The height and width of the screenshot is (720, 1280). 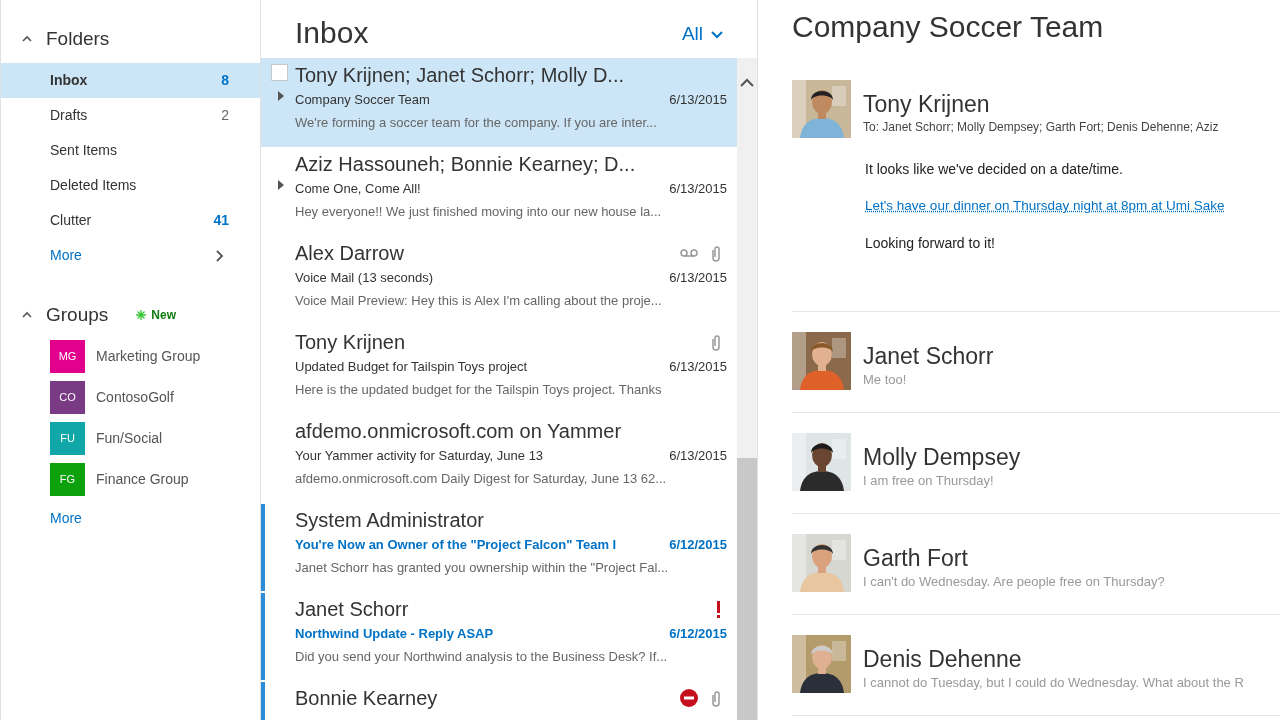 I want to click on sender-name: System Administrator, so click(x=389, y=520).